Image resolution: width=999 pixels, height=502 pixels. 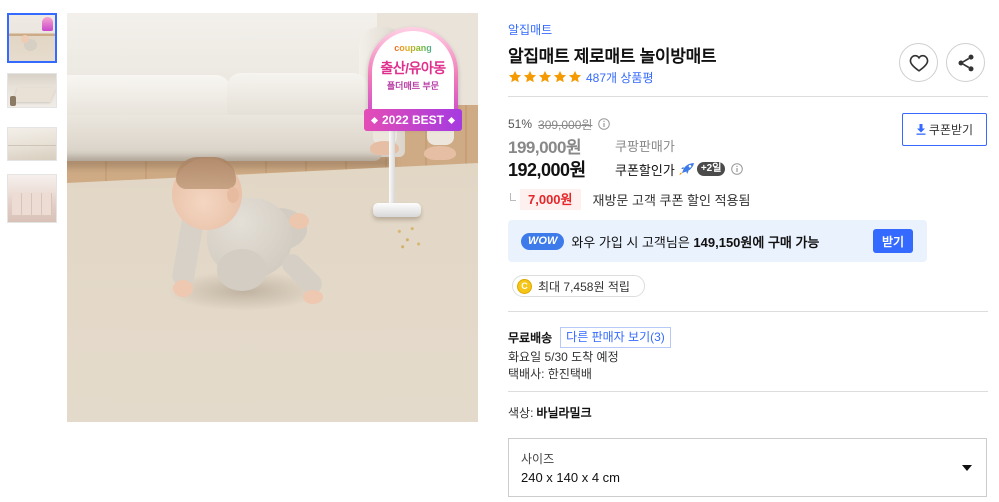 What do you see at coordinates (247, 238) in the screenshot?
I see `crawling-baby` at bounding box center [247, 238].